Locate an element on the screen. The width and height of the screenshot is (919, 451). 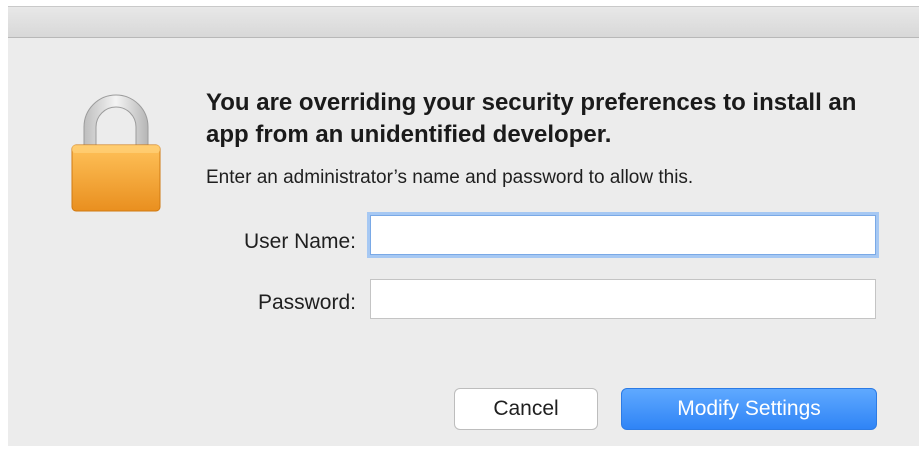
username-label: User Name: is located at coordinates (299, 241).